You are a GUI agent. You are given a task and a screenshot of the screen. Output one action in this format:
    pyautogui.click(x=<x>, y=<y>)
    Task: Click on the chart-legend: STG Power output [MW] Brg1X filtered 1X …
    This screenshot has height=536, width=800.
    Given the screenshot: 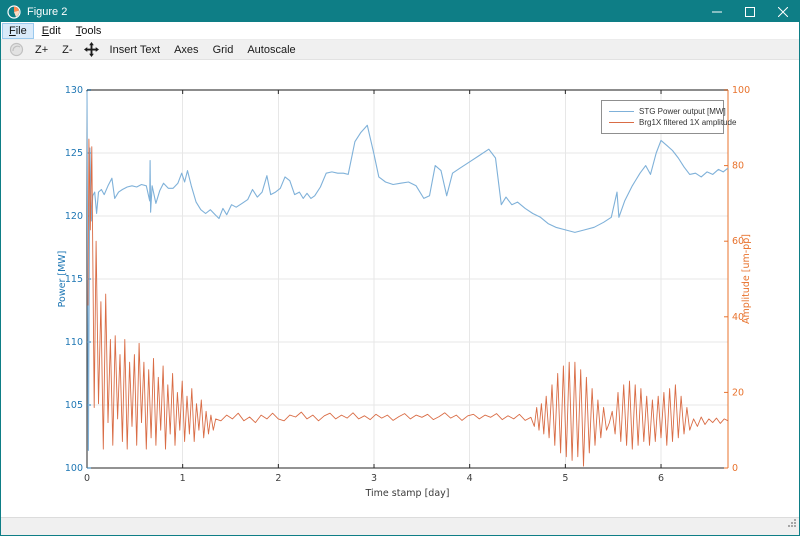 What is the action you would take?
    pyautogui.click(x=668, y=117)
    